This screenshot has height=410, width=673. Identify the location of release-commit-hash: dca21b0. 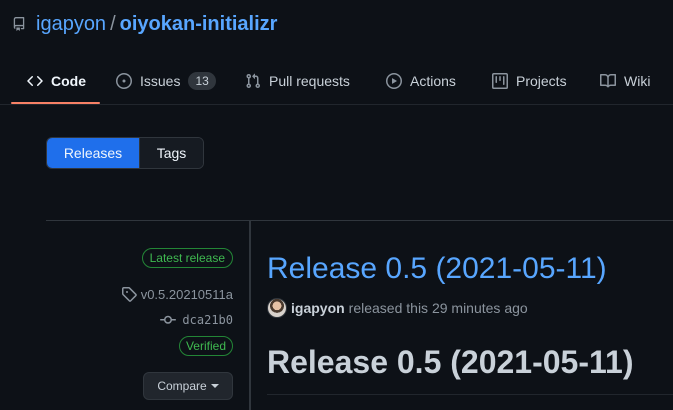
(207, 320).